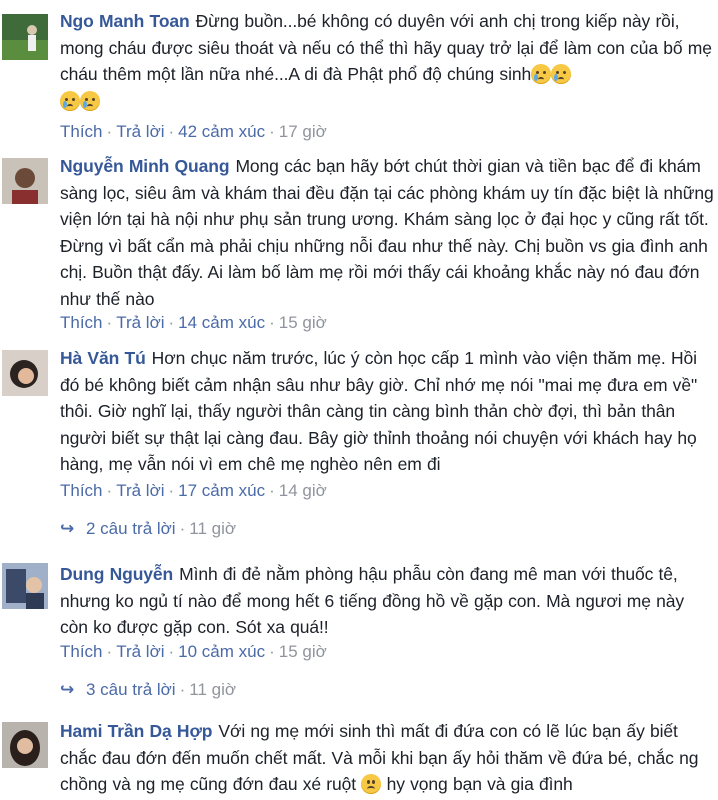 The height and width of the screenshot is (800, 718). What do you see at coordinates (221, 651) in the screenshot?
I see `reactions-count: 10 cảm xúc` at bounding box center [221, 651].